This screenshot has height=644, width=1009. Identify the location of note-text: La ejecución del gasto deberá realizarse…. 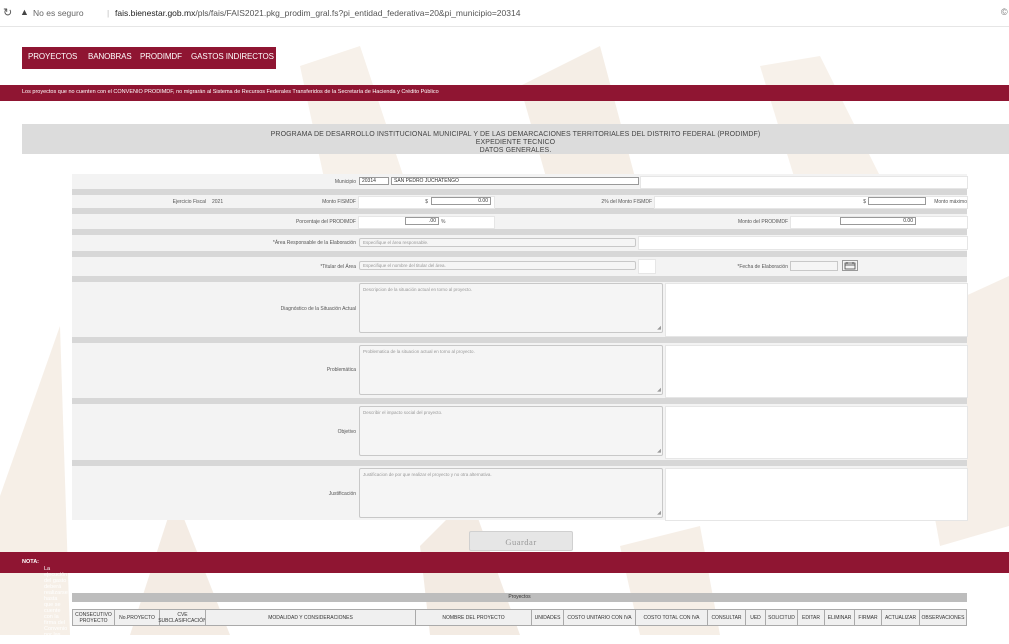
(56, 605).